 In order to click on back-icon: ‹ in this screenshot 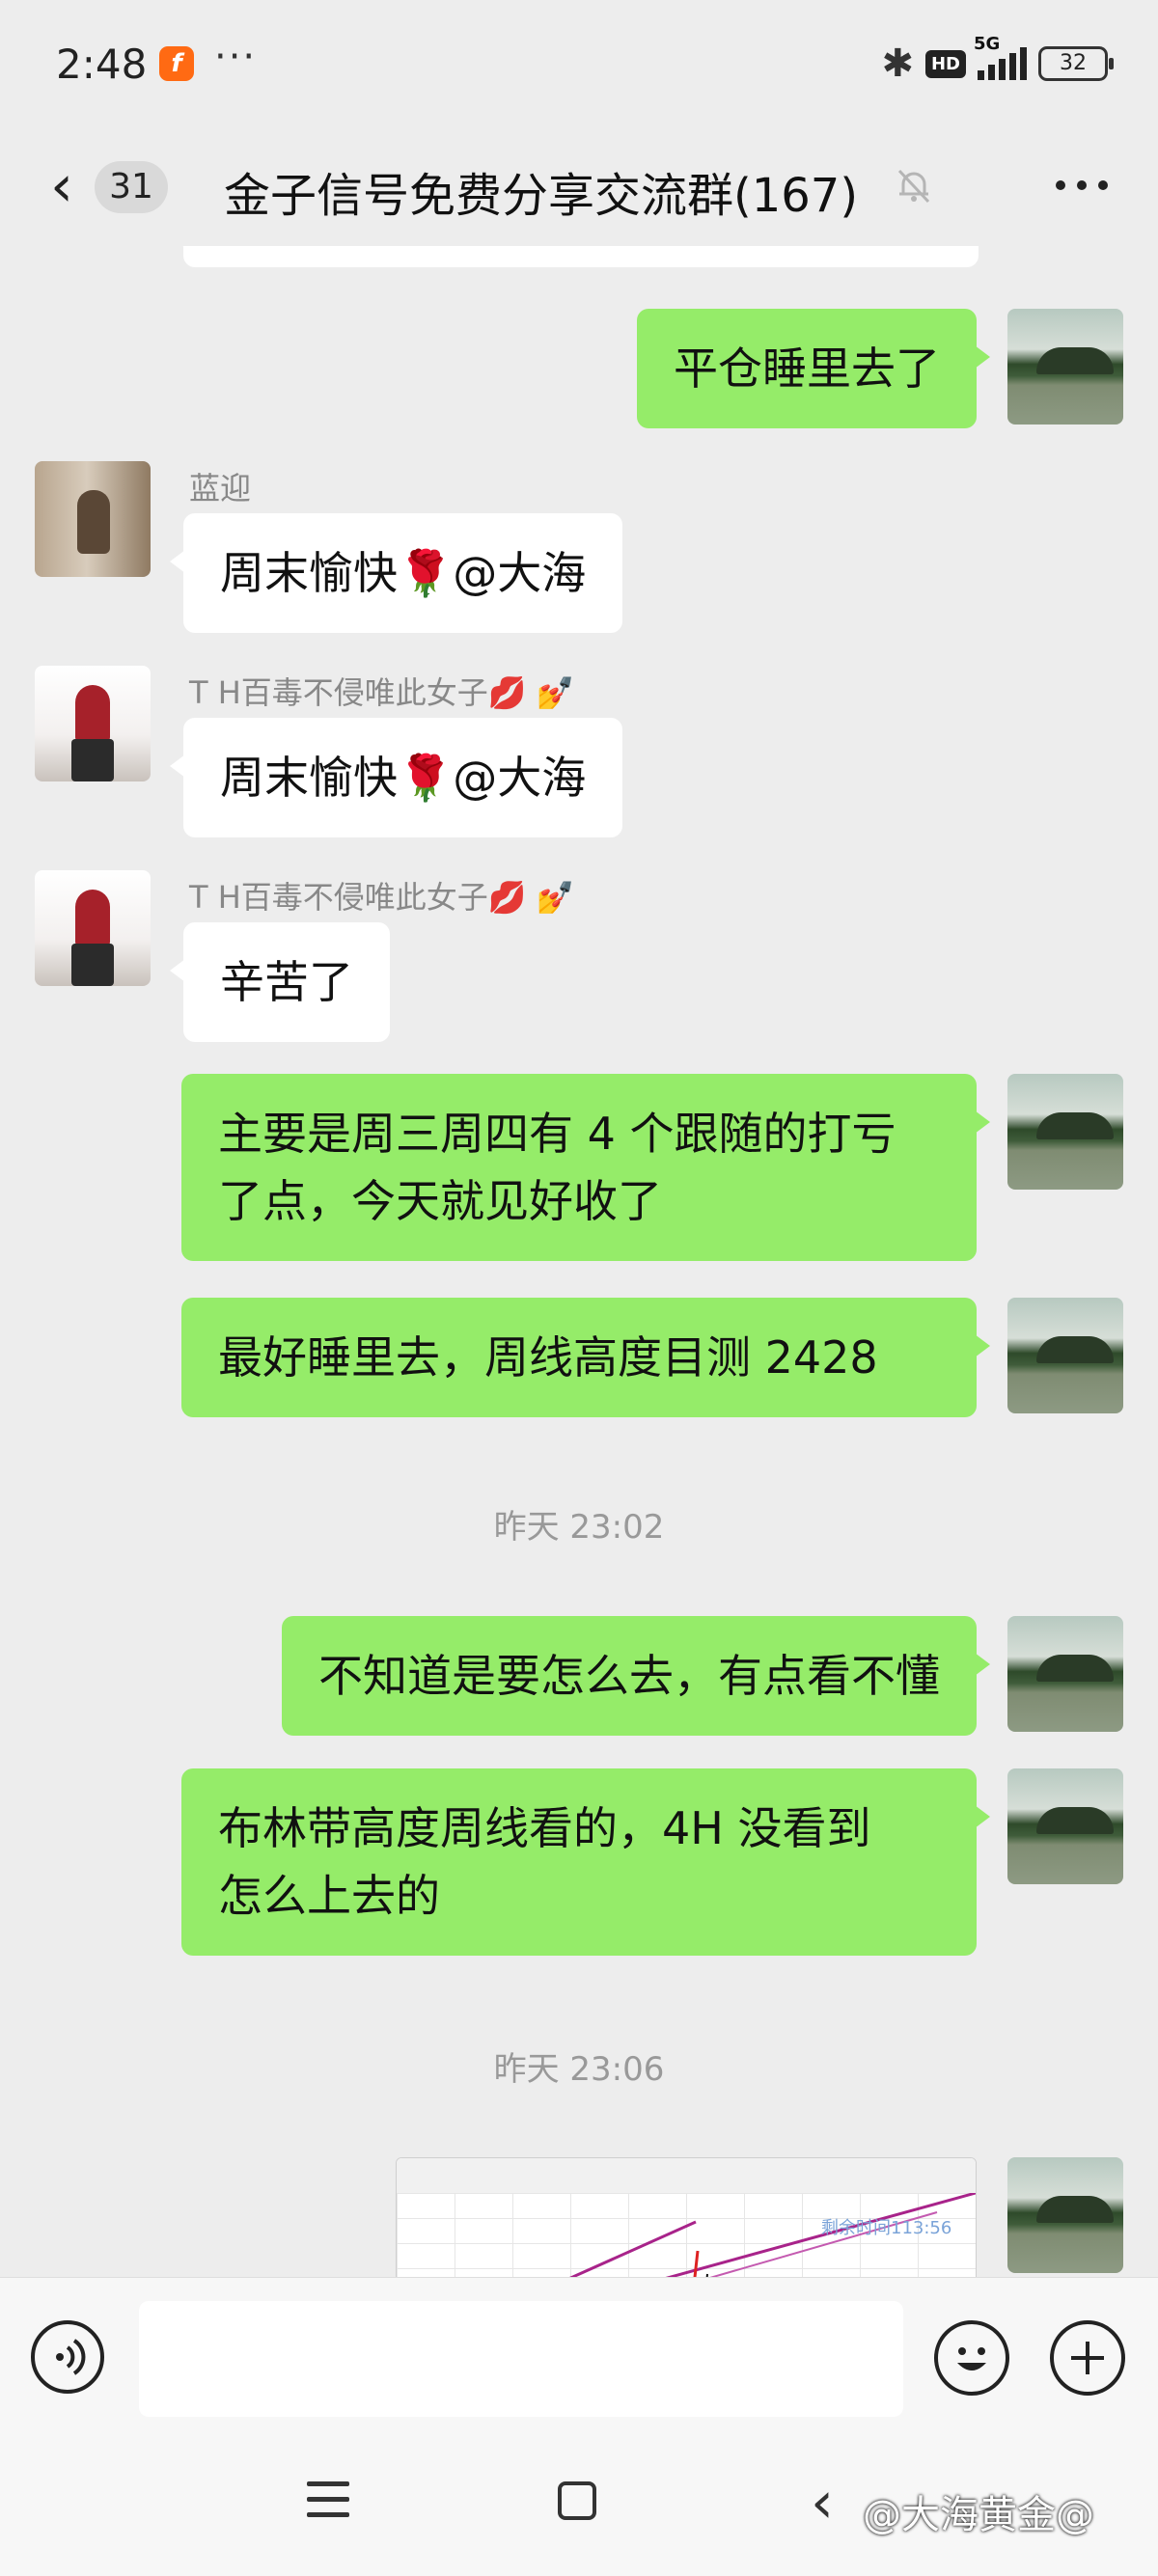, I will do `click(61, 186)`.